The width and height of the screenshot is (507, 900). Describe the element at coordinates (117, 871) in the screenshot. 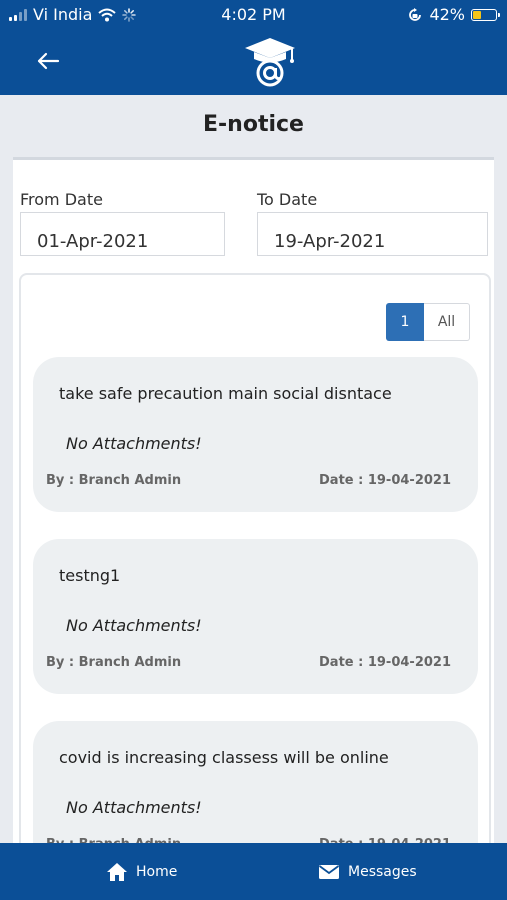

I see `home-icon` at that location.